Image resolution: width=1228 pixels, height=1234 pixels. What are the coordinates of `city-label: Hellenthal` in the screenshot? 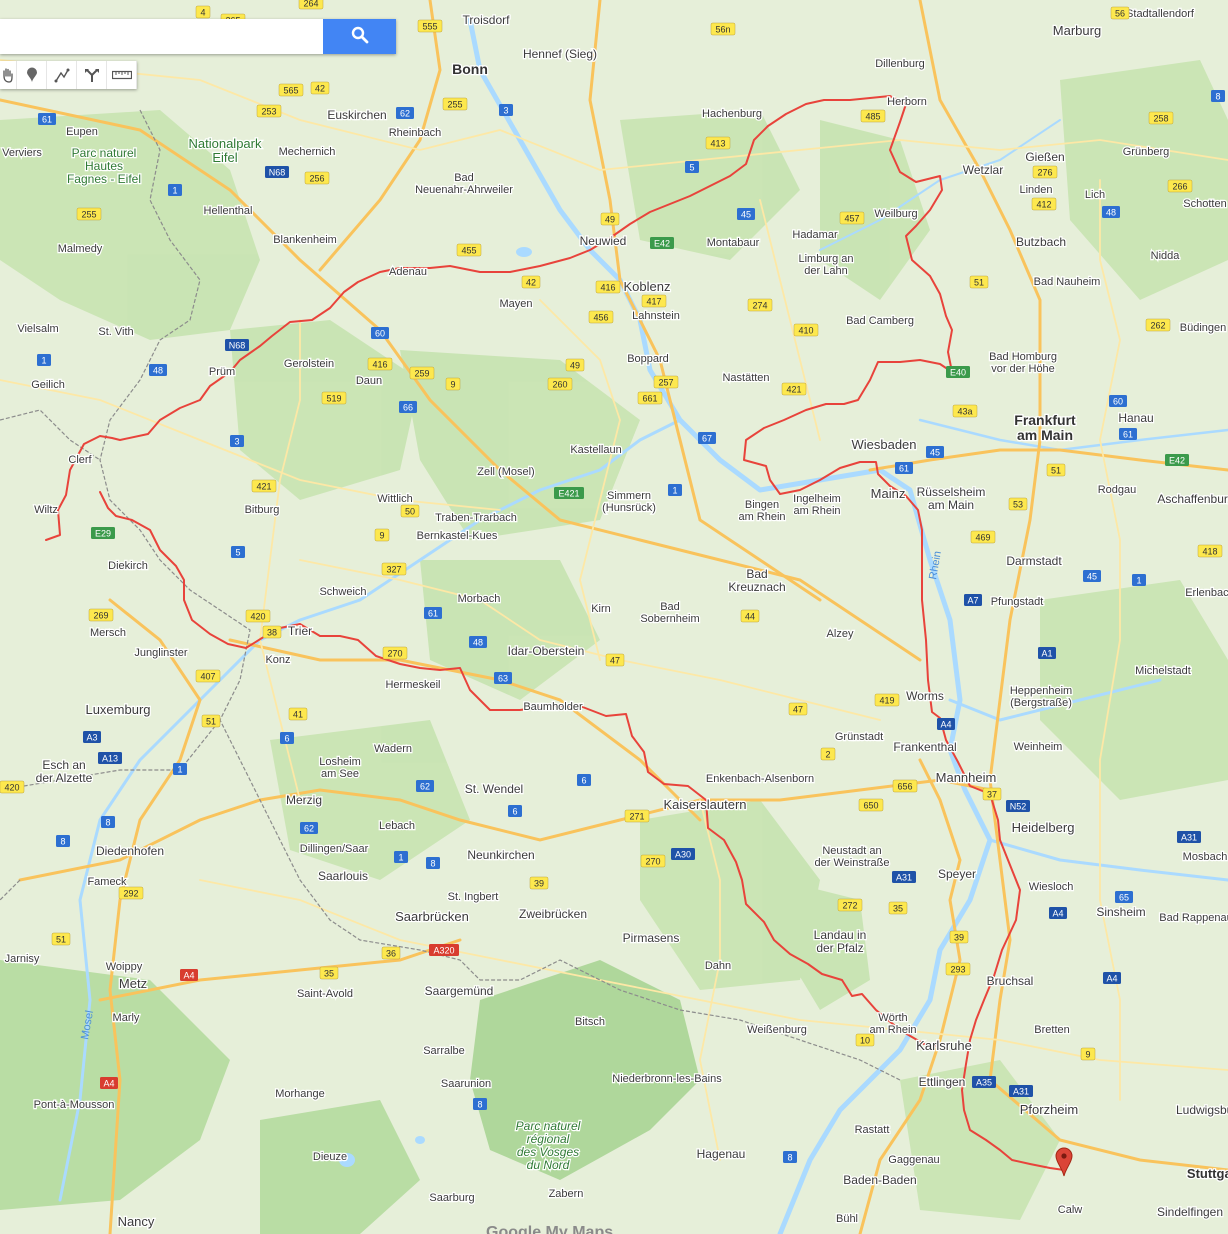 It's located at (228, 211).